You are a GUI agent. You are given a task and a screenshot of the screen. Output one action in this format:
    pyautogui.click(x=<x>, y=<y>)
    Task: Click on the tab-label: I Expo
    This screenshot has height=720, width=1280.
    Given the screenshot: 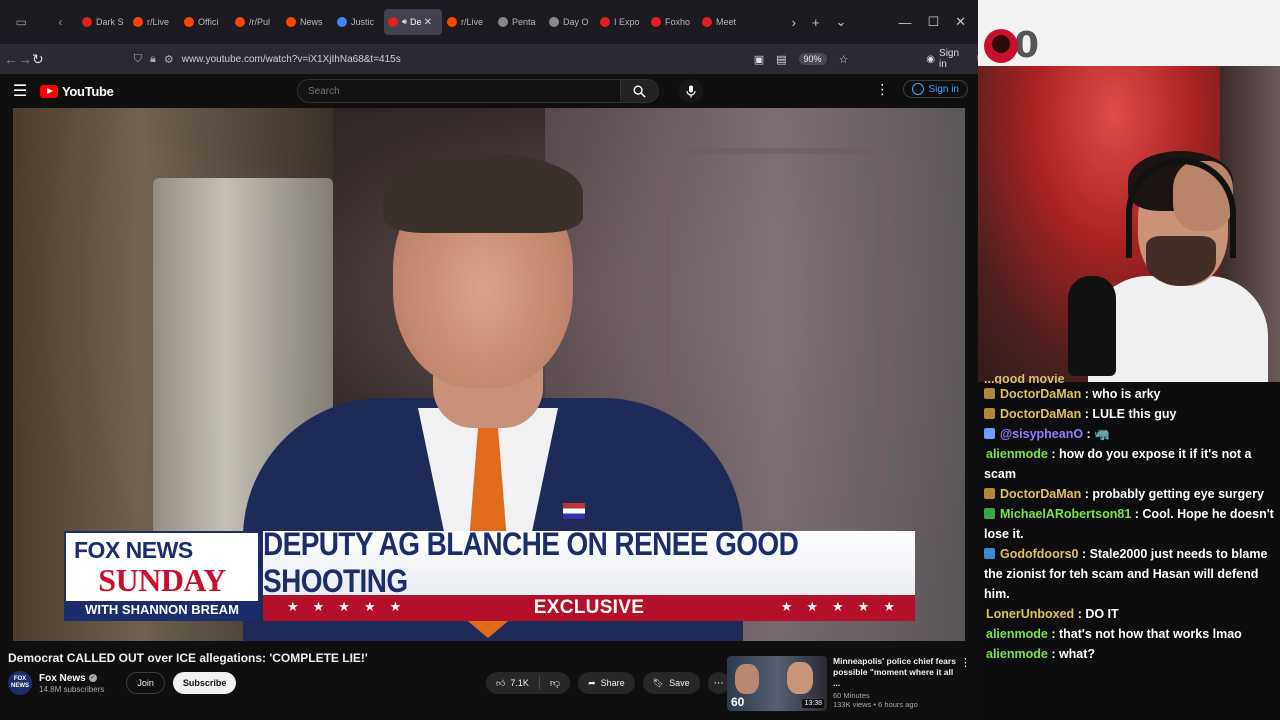 What is the action you would take?
    pyautogui.click(x=627, y=22)
    